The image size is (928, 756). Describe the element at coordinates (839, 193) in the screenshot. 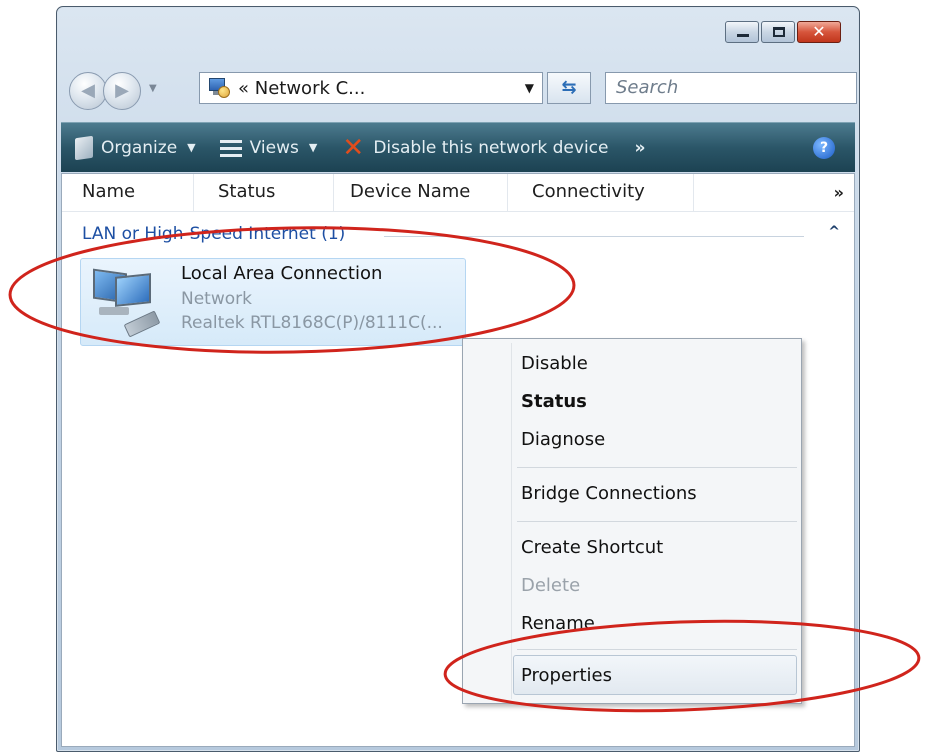

I see `column-overflow-button: »` at that location.